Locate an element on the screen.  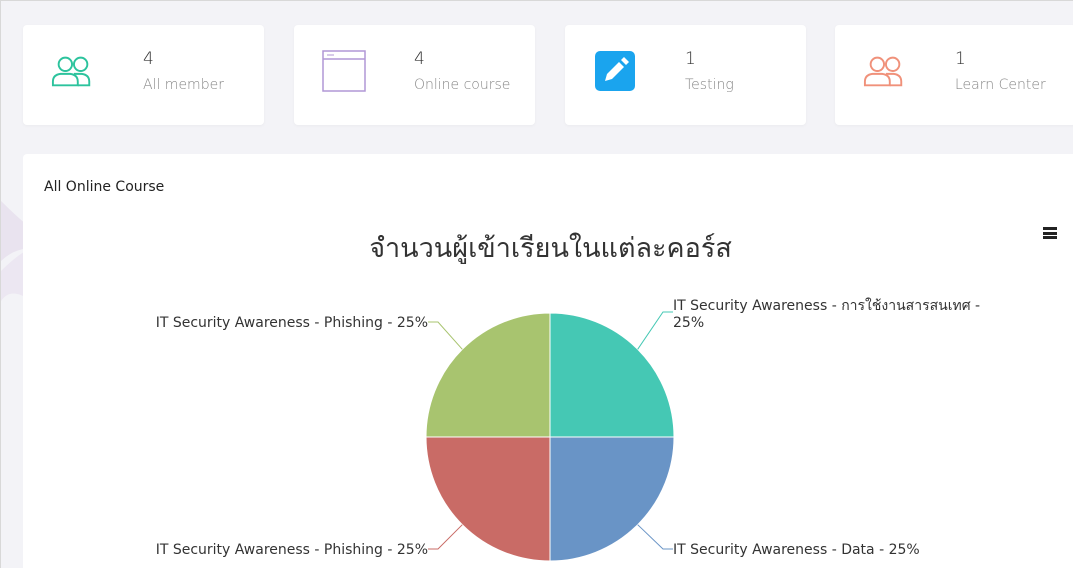
stat-label: Learn Center is located at coordinates (1000, 85).